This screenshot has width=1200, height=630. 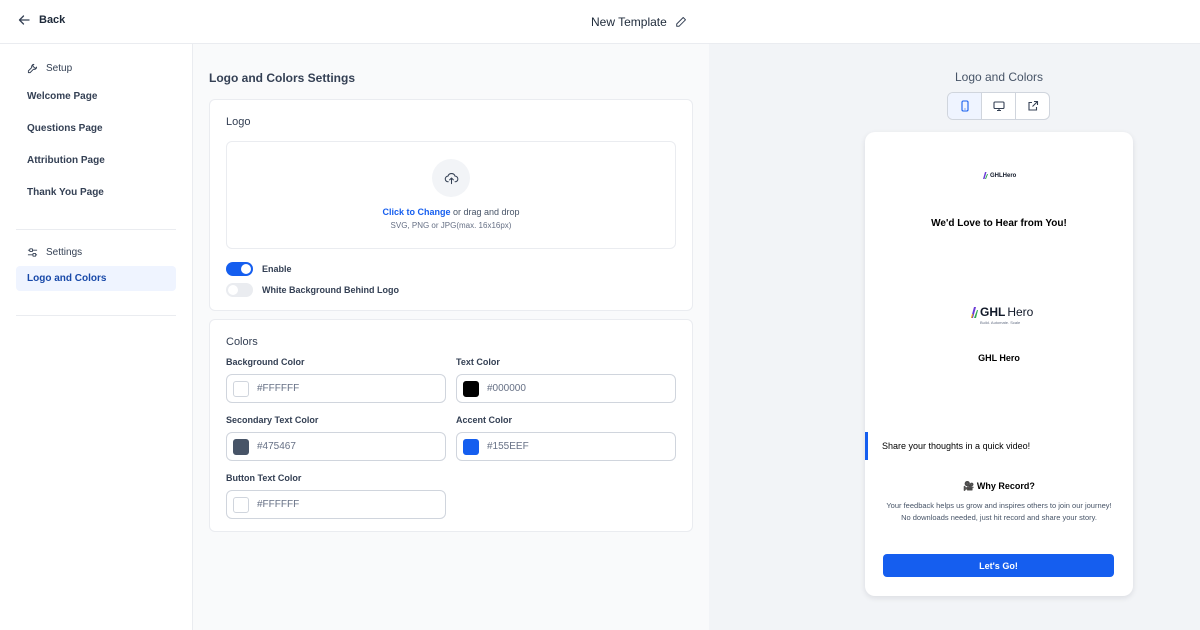 I want to click on white-background-row: White Background Behind Logo, so click(x=312, y=290).